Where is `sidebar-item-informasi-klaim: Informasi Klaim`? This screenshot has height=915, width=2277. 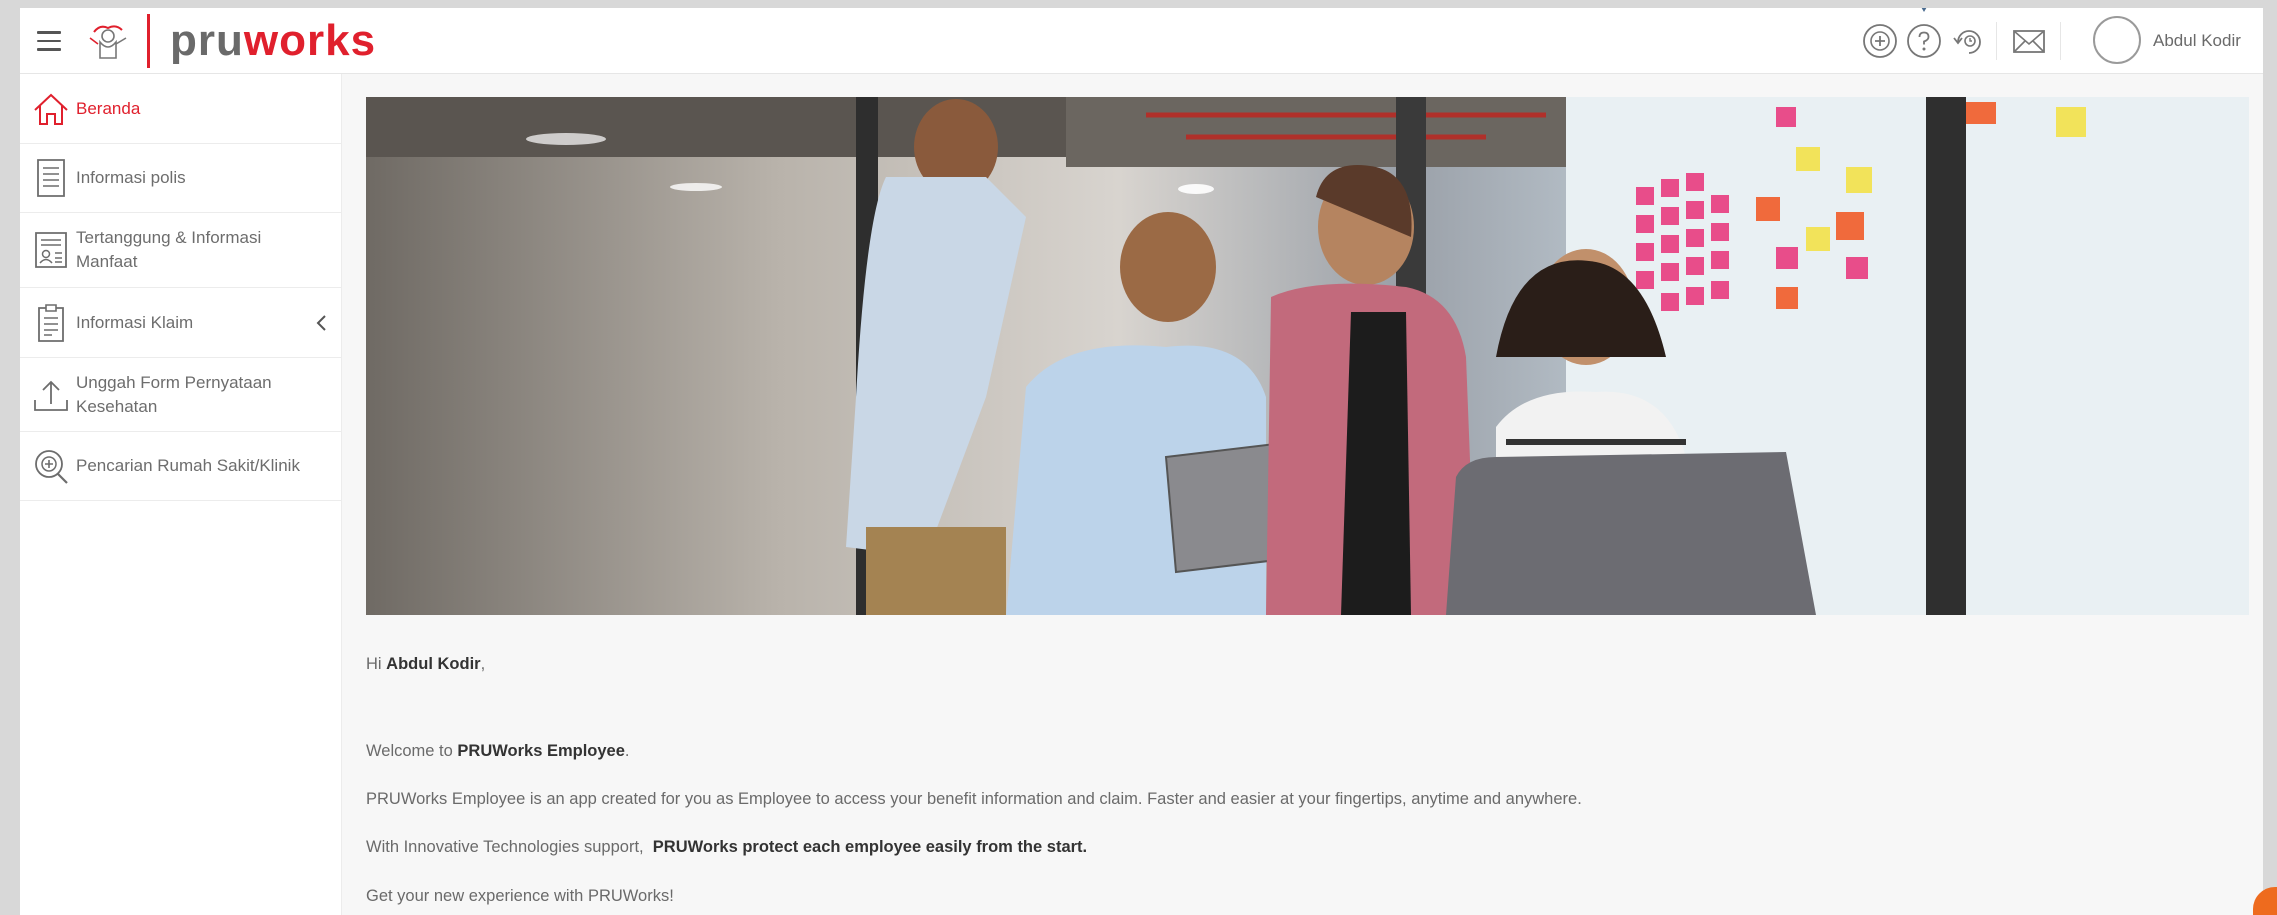 sidebar-item-informasi-klaim: Informasi Klaim is located at coordinates (180, 323).